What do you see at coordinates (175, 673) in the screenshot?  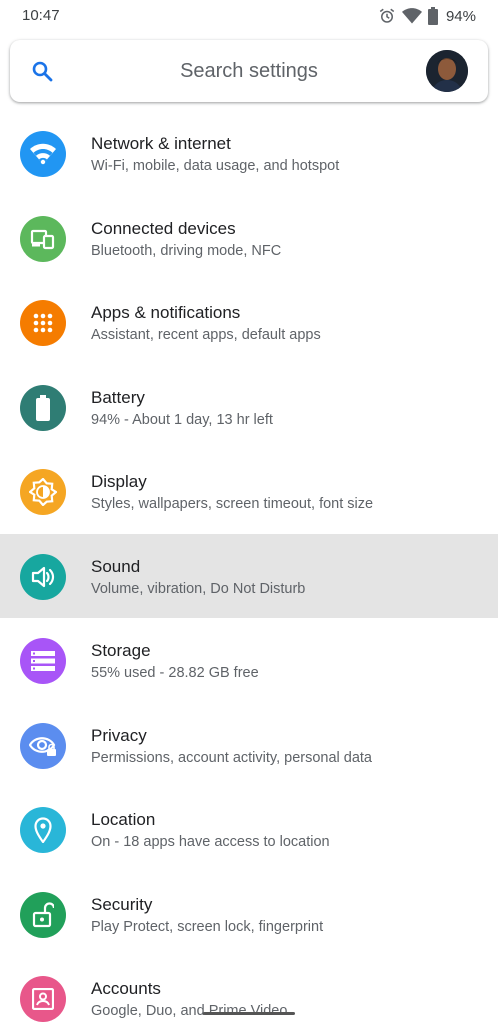 I see `item-subtitle: 55% used - 28.82 GB free` at bounding box center [175, 673].